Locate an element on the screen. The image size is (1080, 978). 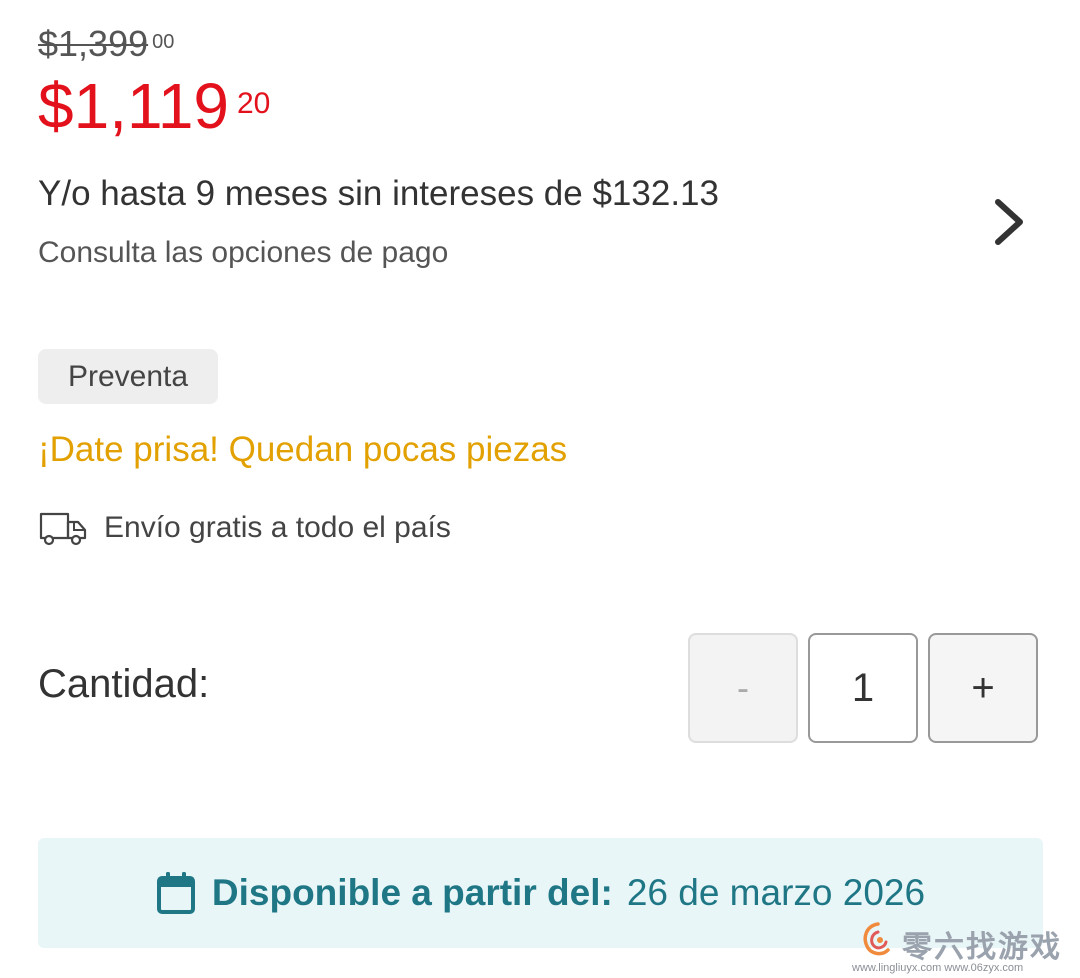
calendar-icon is located at coordinates (175, 893).